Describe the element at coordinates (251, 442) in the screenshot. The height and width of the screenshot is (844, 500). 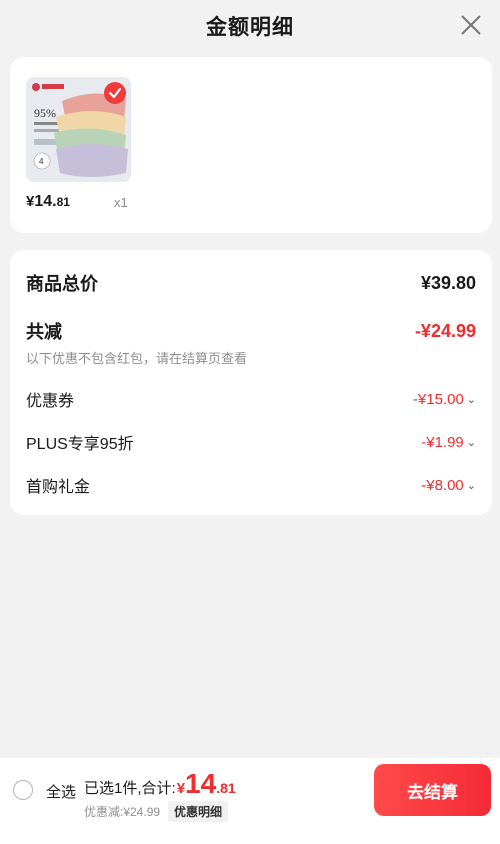
I see `discount-item: PLUS专享95折 -¥1.99 ⌄` at that location.